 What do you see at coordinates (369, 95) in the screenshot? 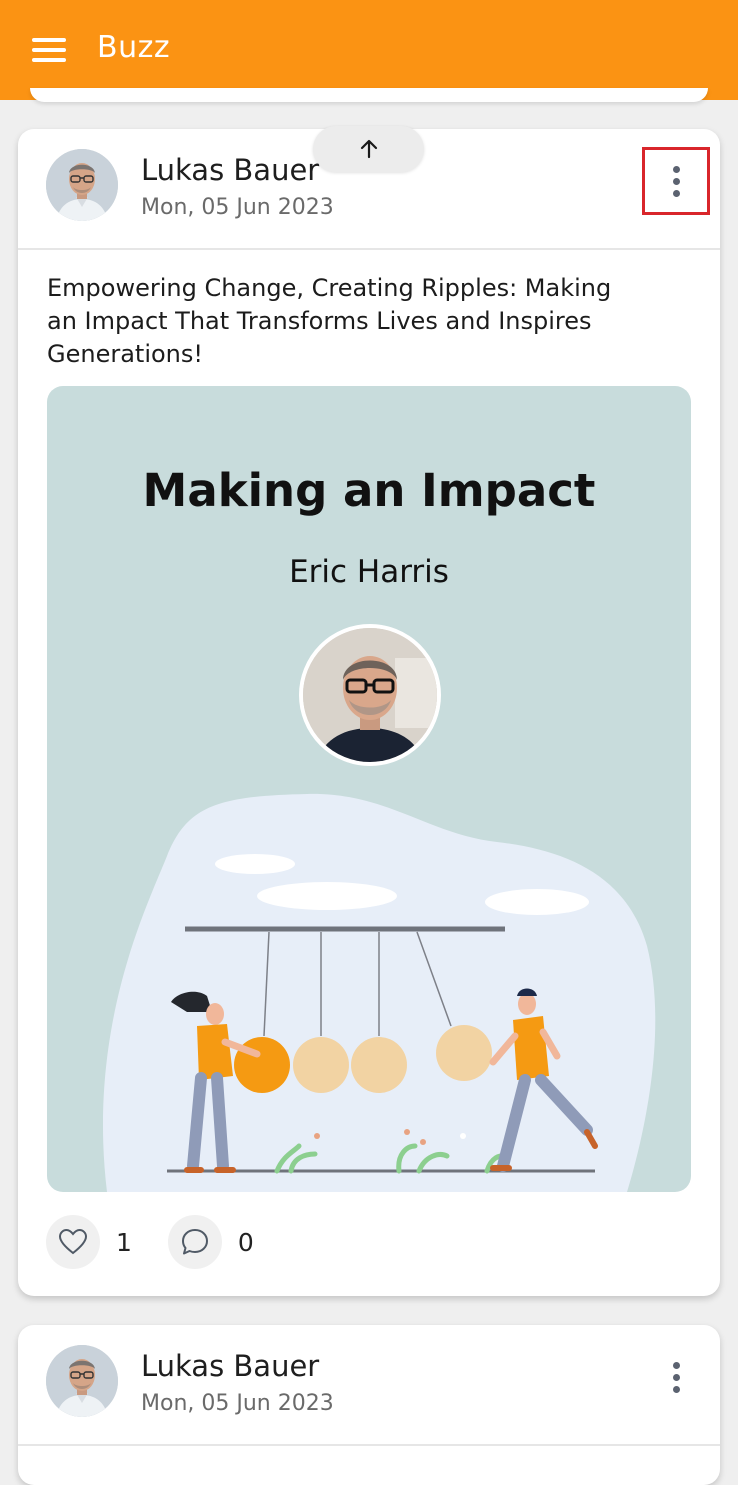
I see `previous-post-card-edge` at bounding box center [369, 95].